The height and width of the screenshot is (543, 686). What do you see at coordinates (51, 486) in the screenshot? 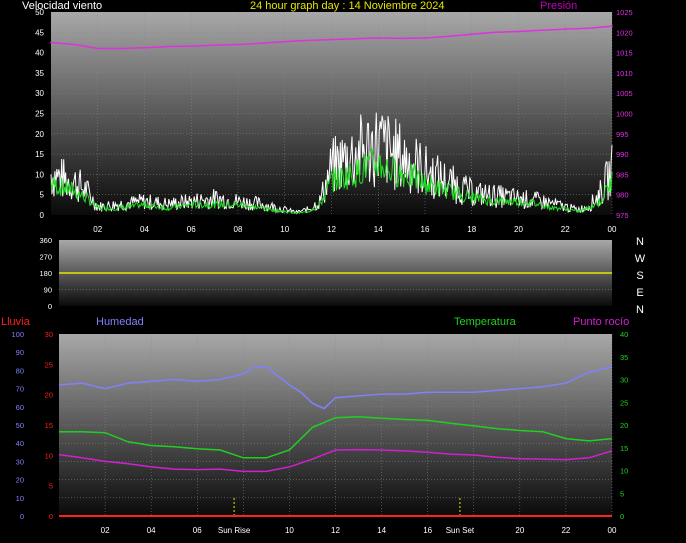
I see `rain-tick-label: 5` at bounding box center [51, 486].